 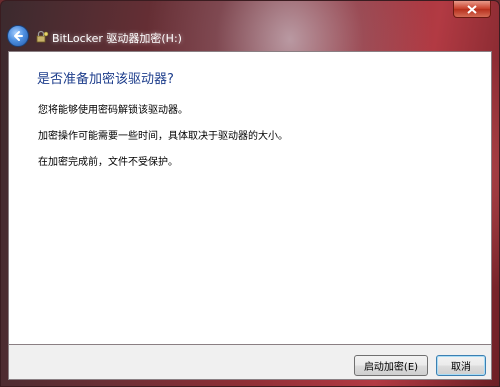 I want to click on cancel-button: 取消, so click(x=461, y=365).